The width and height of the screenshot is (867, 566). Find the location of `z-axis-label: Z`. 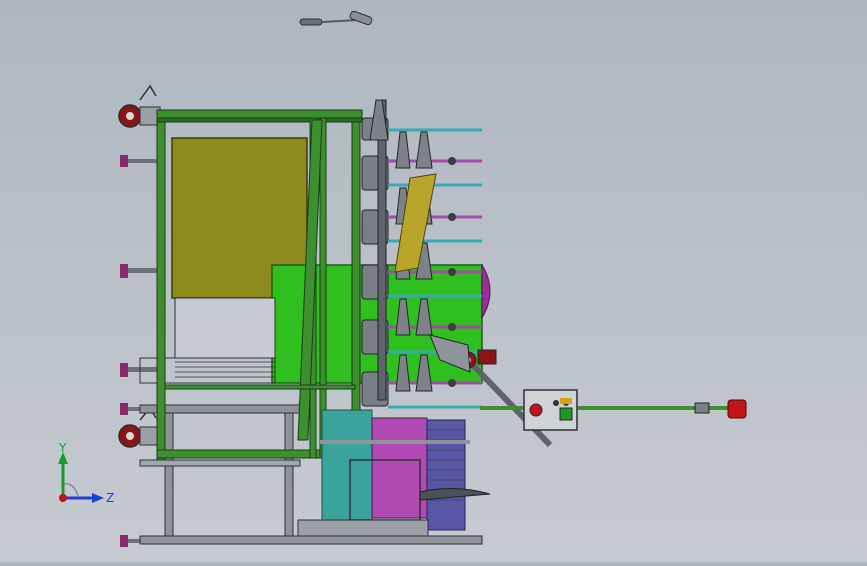

z-axis-label: Z is located at coordinates (110, 498).